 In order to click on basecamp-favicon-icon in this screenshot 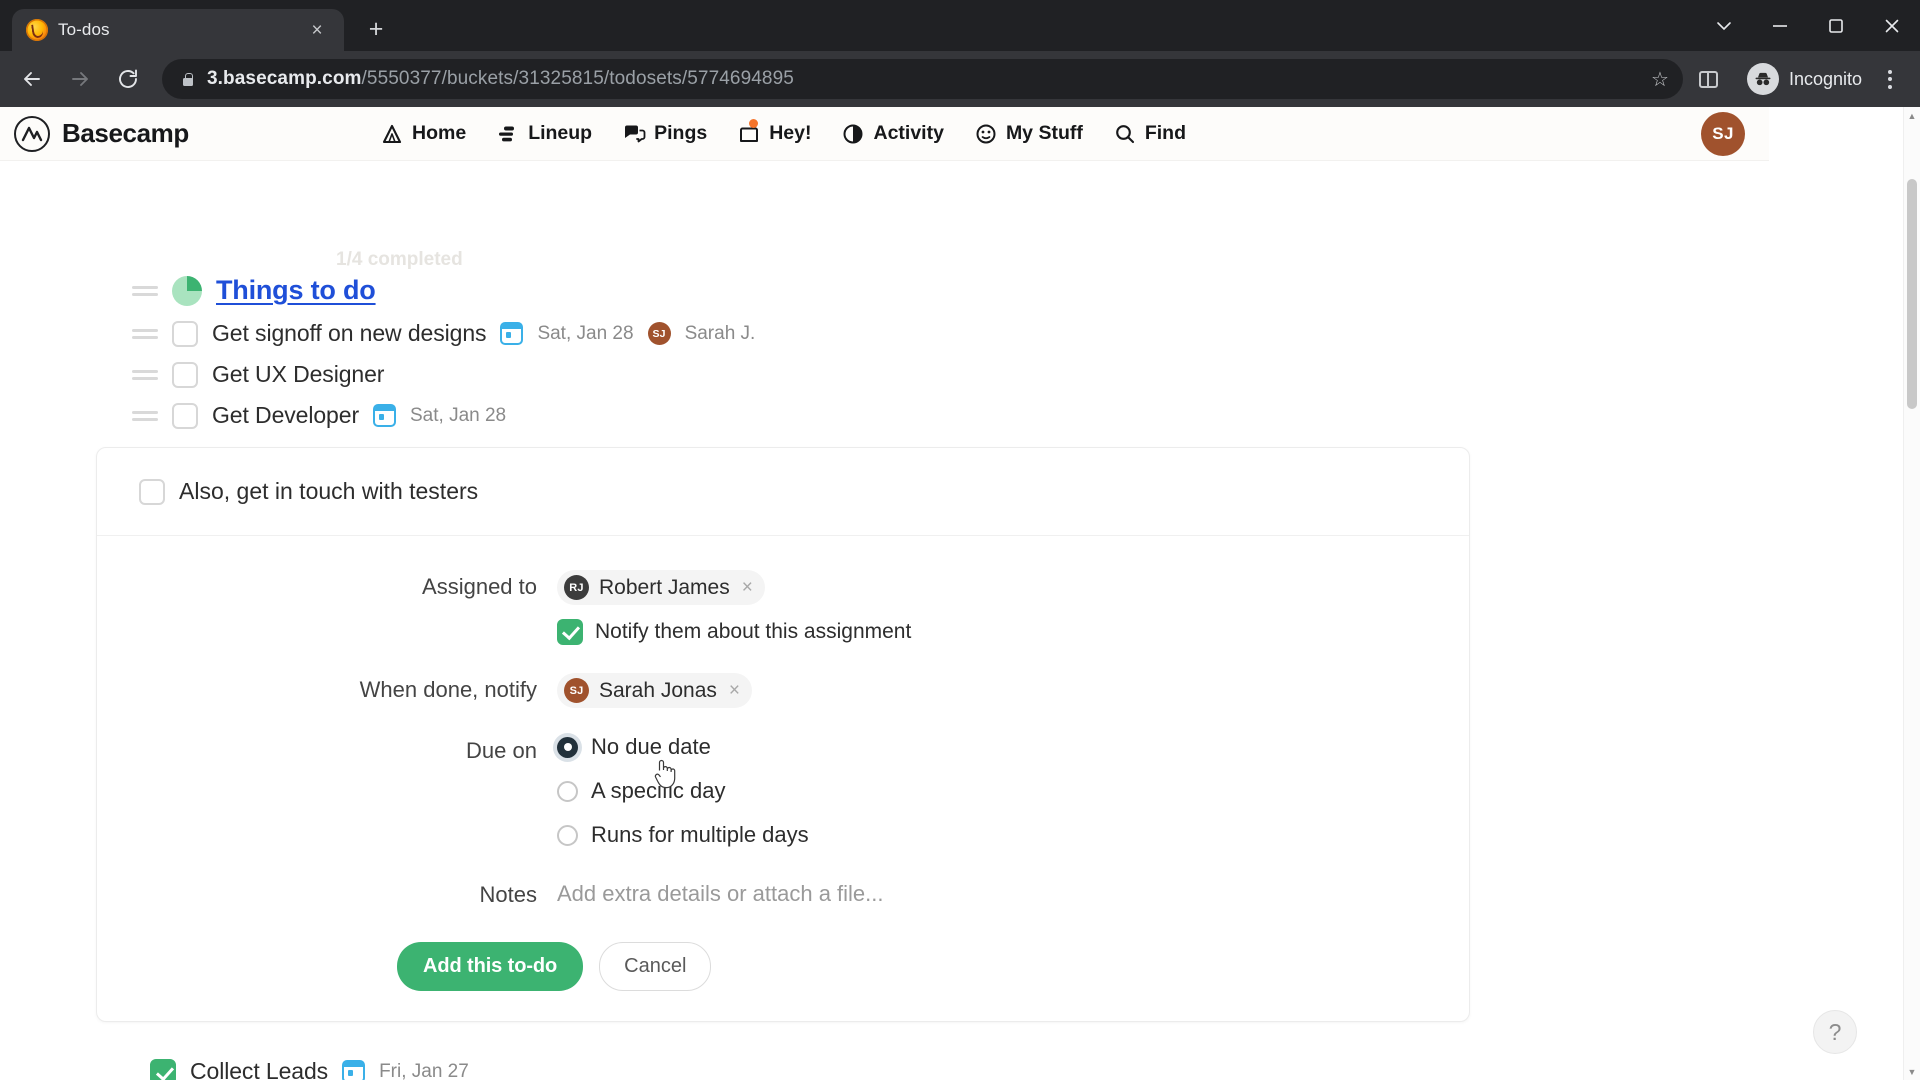, I will do `click(37, 30)`.